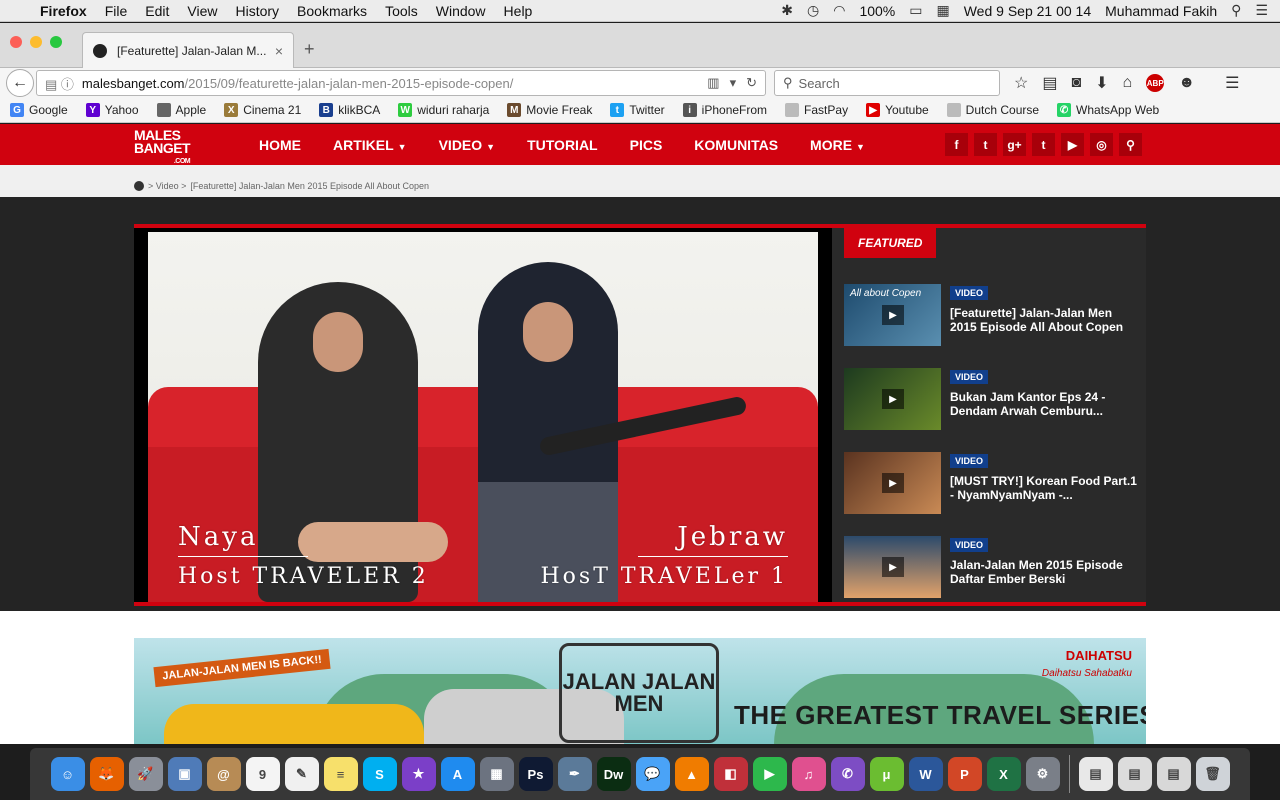 The height and width of the screenshot is (800, 1280). Describe the element at coordinates (1261, 10) in the screenshot. I see `notification-center-icon: ☰` at that location.